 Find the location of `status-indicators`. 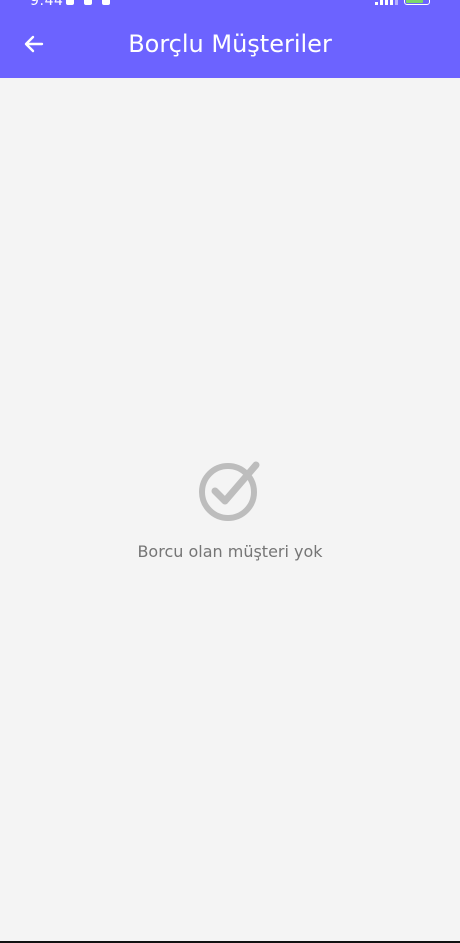

status-indicators is located at coordinates (402, 2).